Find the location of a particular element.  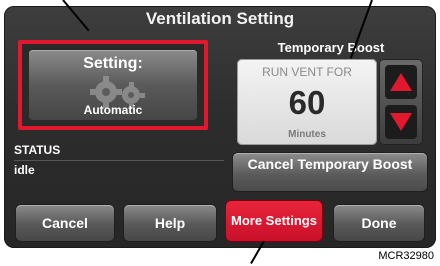

decrease-button is located at coordinates (401, 122).